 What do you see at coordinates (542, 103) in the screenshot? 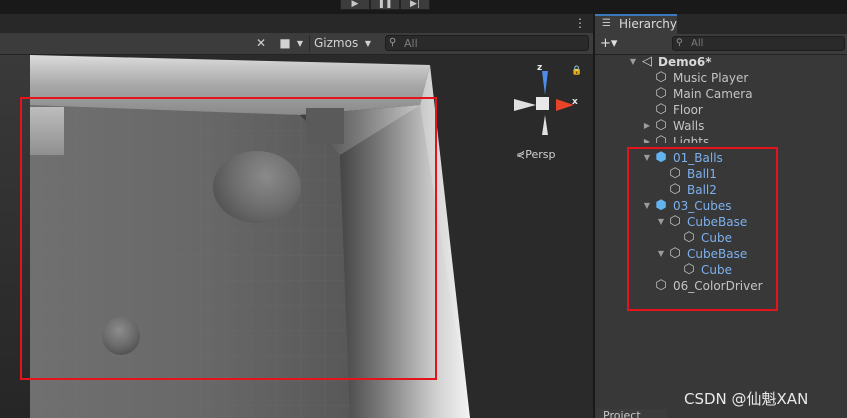
I see `gizmo-center-cube` at bounding box center [542, 103].